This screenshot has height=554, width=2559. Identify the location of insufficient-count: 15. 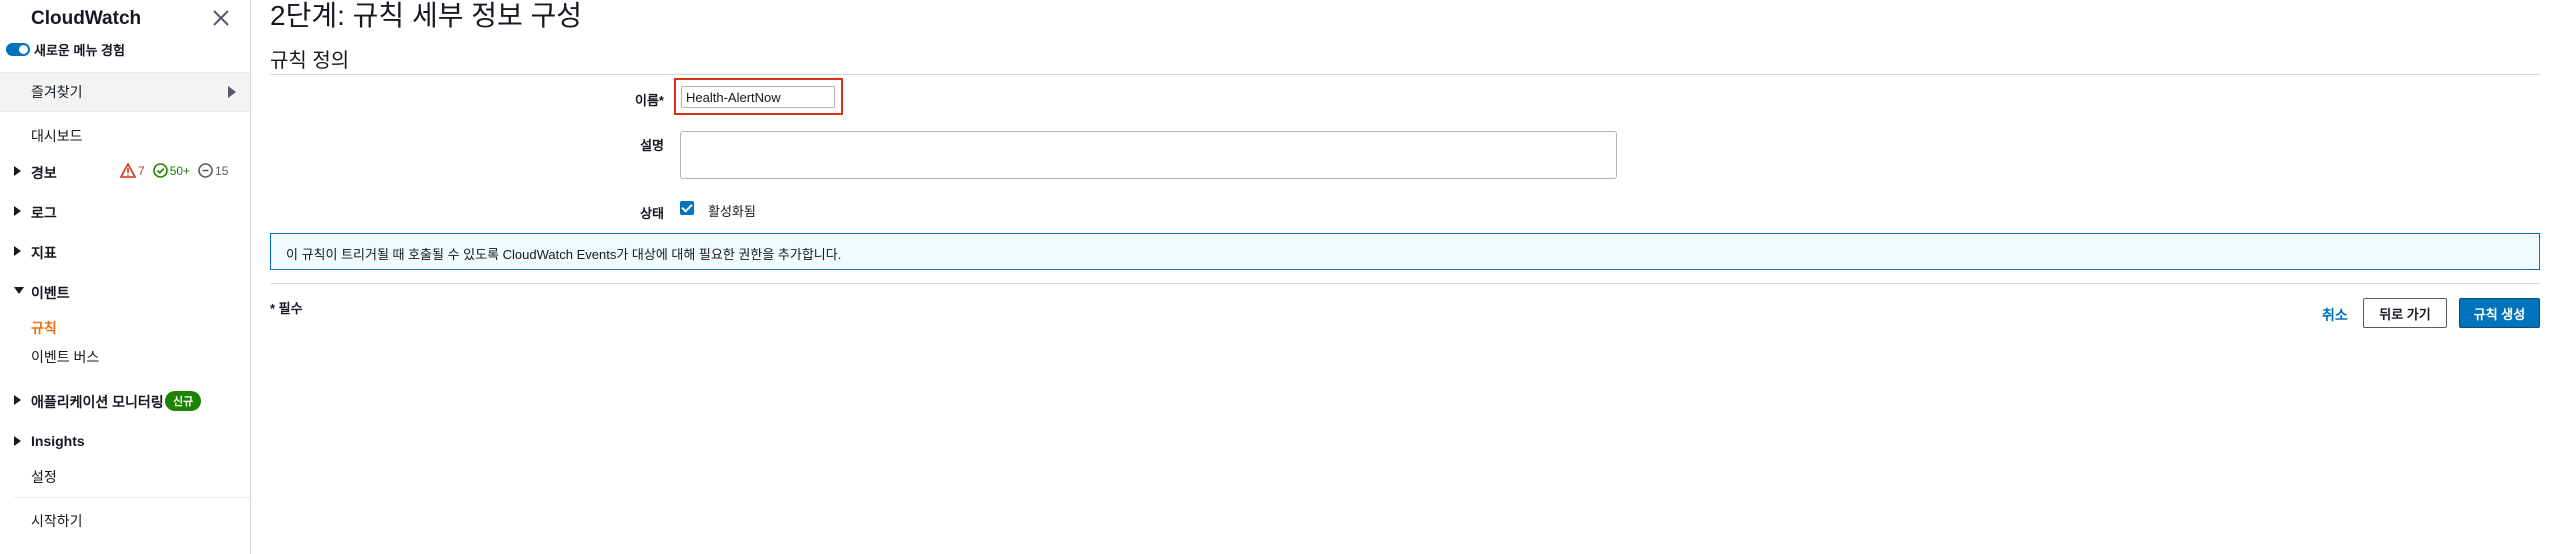
(222, 170).